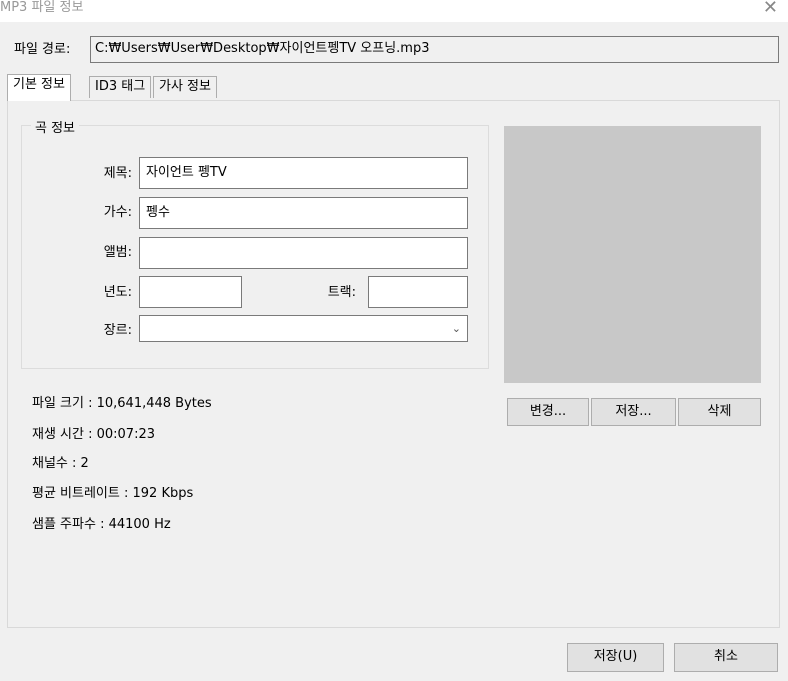 This screenshot has width=788, height=681. I want to click on play-time: 재생 시간 : 00:07:23, so click(94, 434).